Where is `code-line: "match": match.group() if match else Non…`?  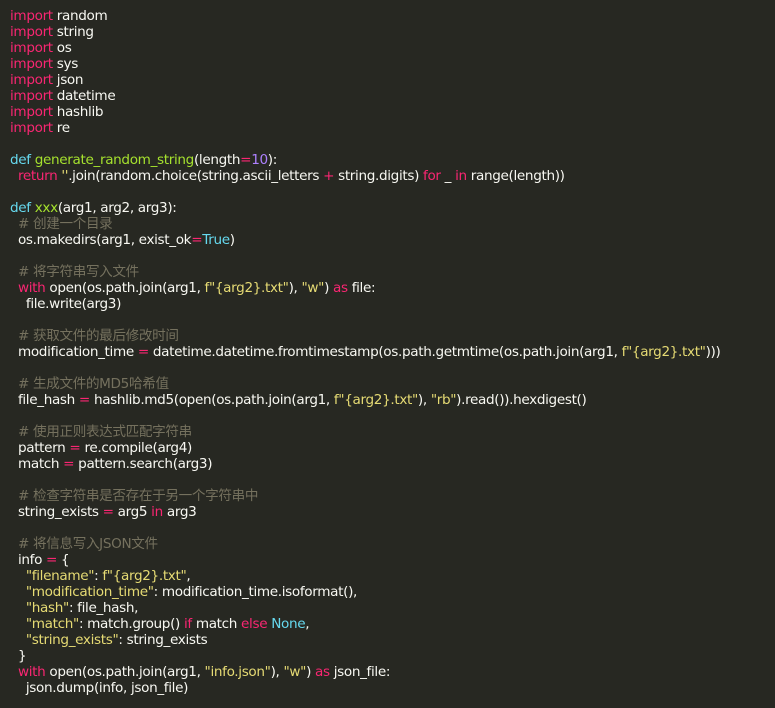
code-line: "match": match.group() if match else Non… is located at coordinates (392, 624).